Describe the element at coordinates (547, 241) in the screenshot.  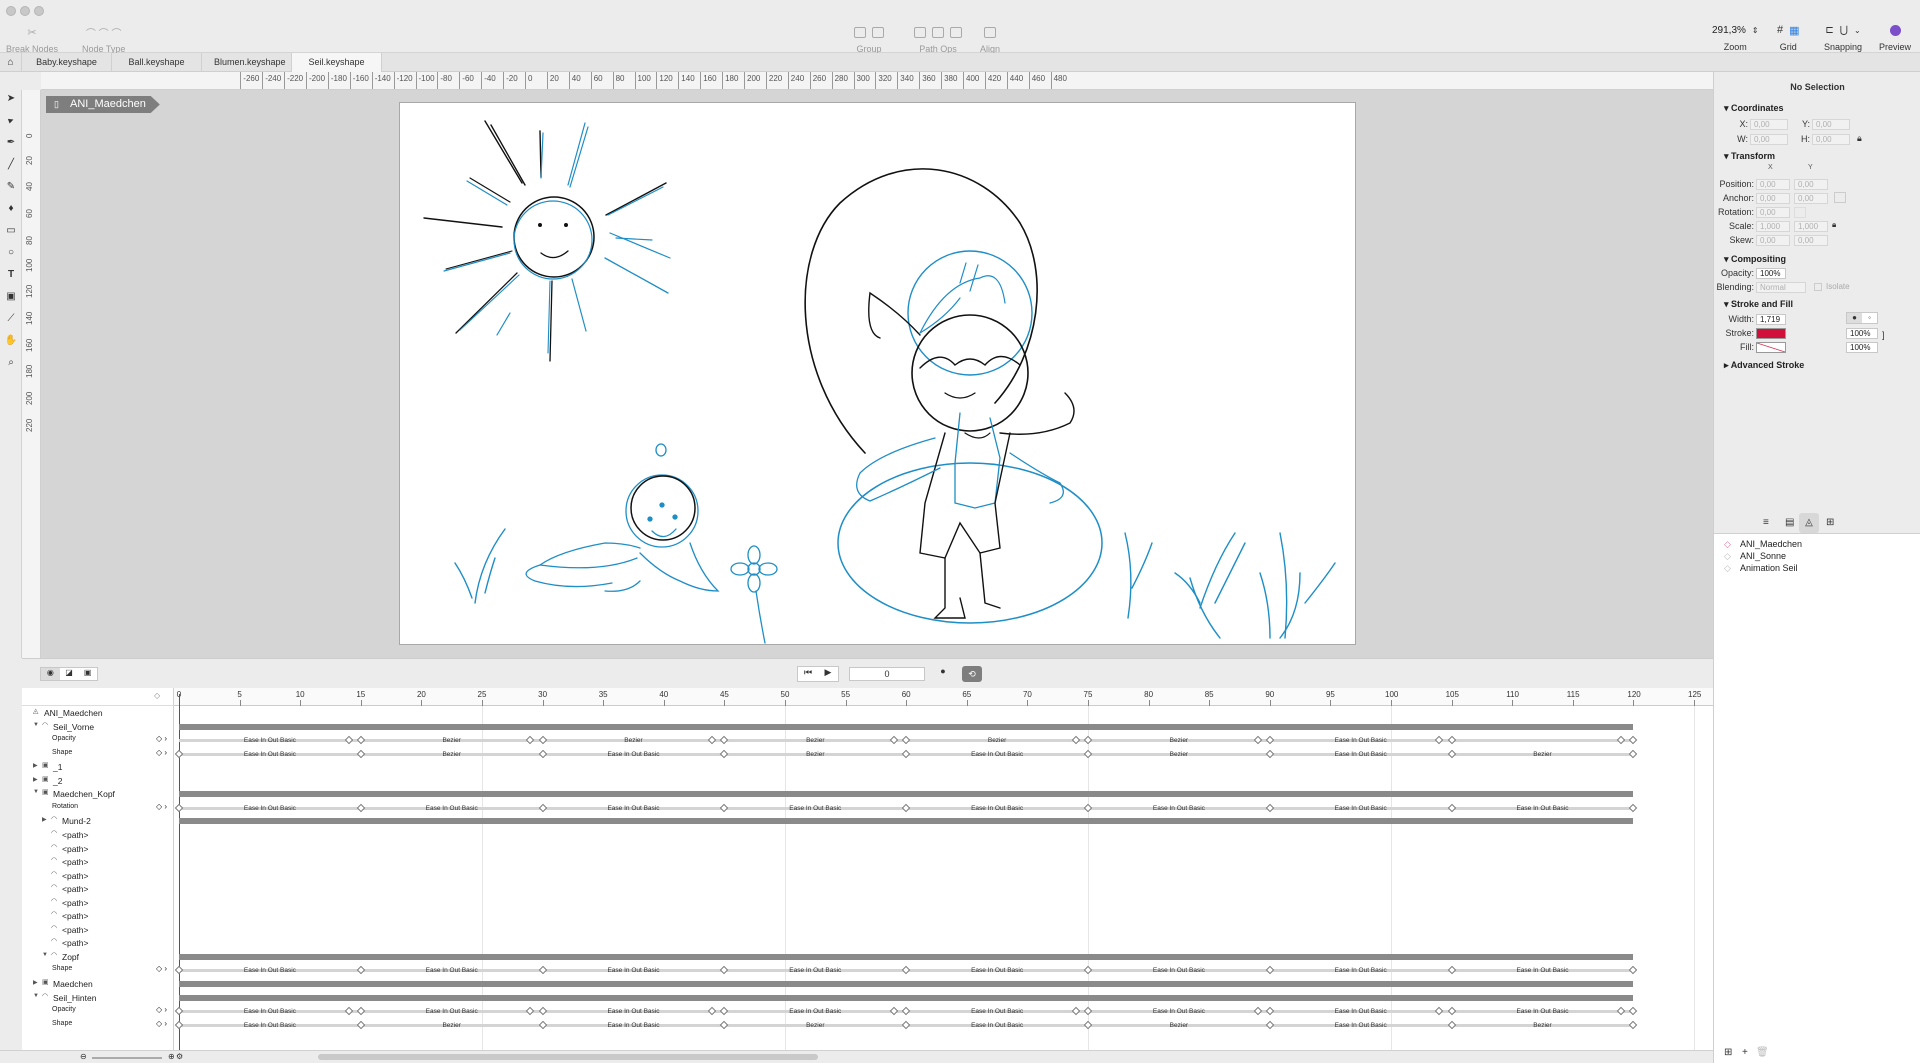
I see `sun-drawing` at that location.